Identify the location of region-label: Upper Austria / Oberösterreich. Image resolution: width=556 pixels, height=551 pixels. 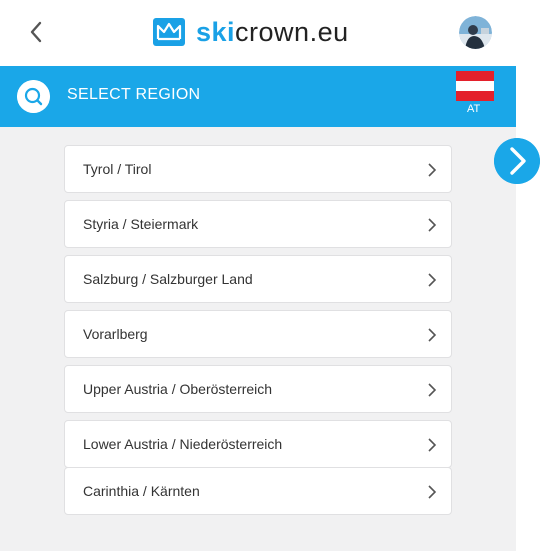
(178, 389).